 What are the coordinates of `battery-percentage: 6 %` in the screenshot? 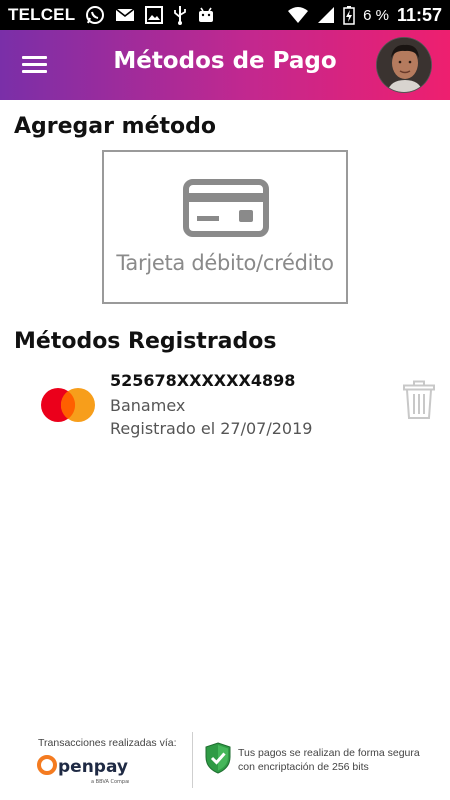 It's located at (376, 15).